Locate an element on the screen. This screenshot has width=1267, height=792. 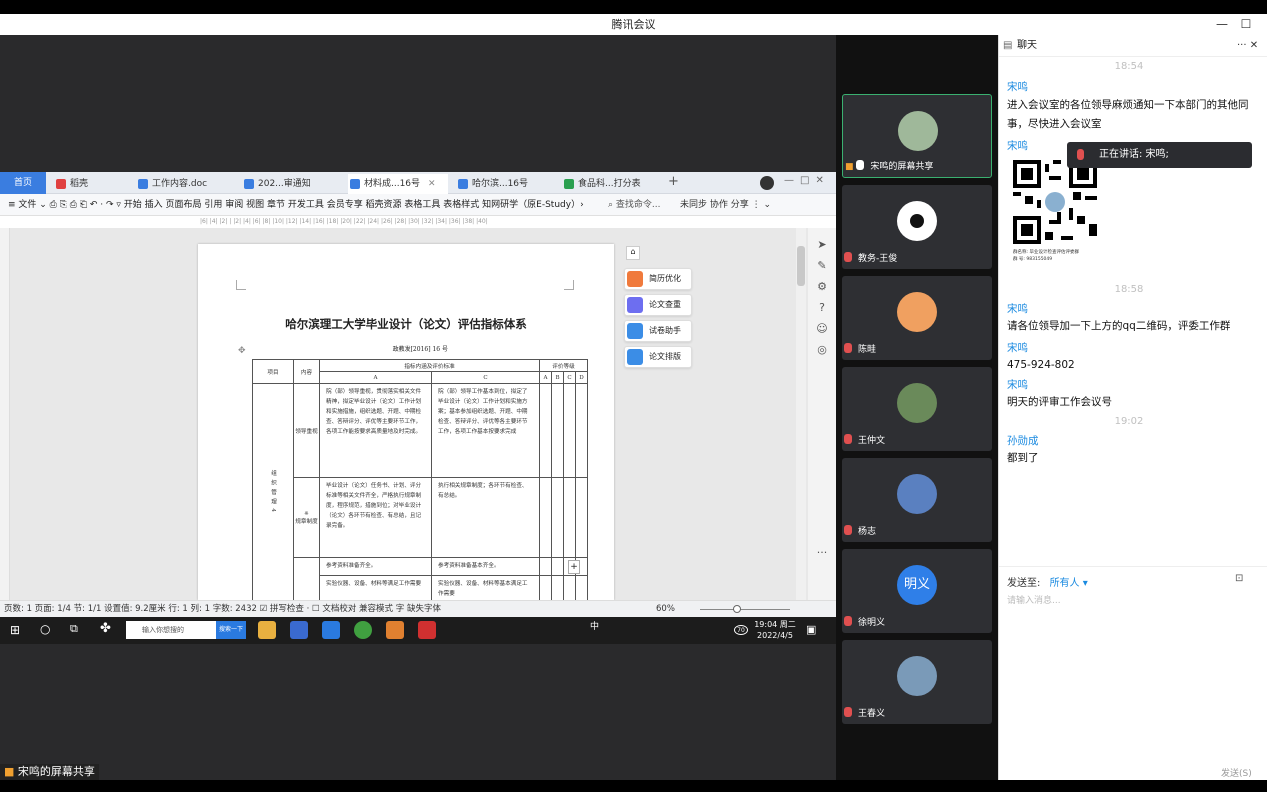
location-icon: ◎ is located at coordinates (822, 349).